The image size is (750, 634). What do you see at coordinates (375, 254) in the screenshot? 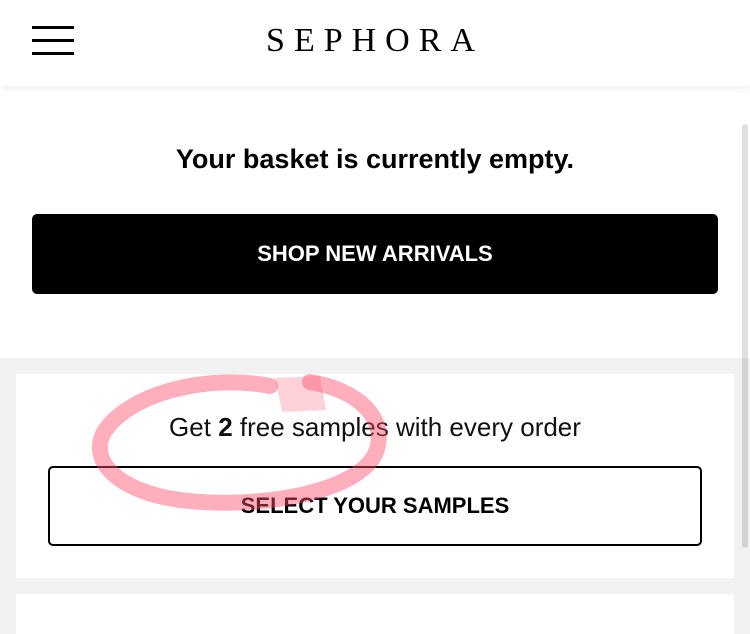
I see `shop-new-arrivals-button: SHOP NEW ARRIVALS` at bounding box center [375, 254].